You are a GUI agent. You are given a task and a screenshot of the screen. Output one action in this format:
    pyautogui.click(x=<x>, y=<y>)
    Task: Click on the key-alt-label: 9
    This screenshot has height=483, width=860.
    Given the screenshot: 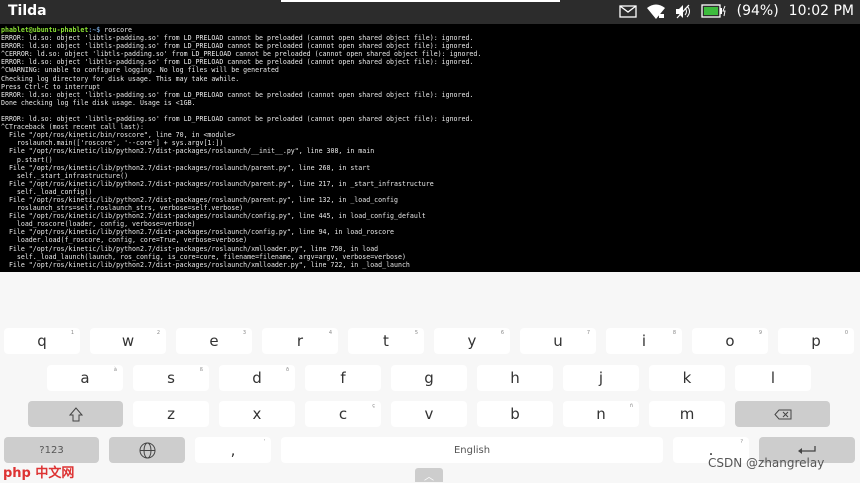 What is the action you would take?
    pyautogui.click(x=760, y=333)
    